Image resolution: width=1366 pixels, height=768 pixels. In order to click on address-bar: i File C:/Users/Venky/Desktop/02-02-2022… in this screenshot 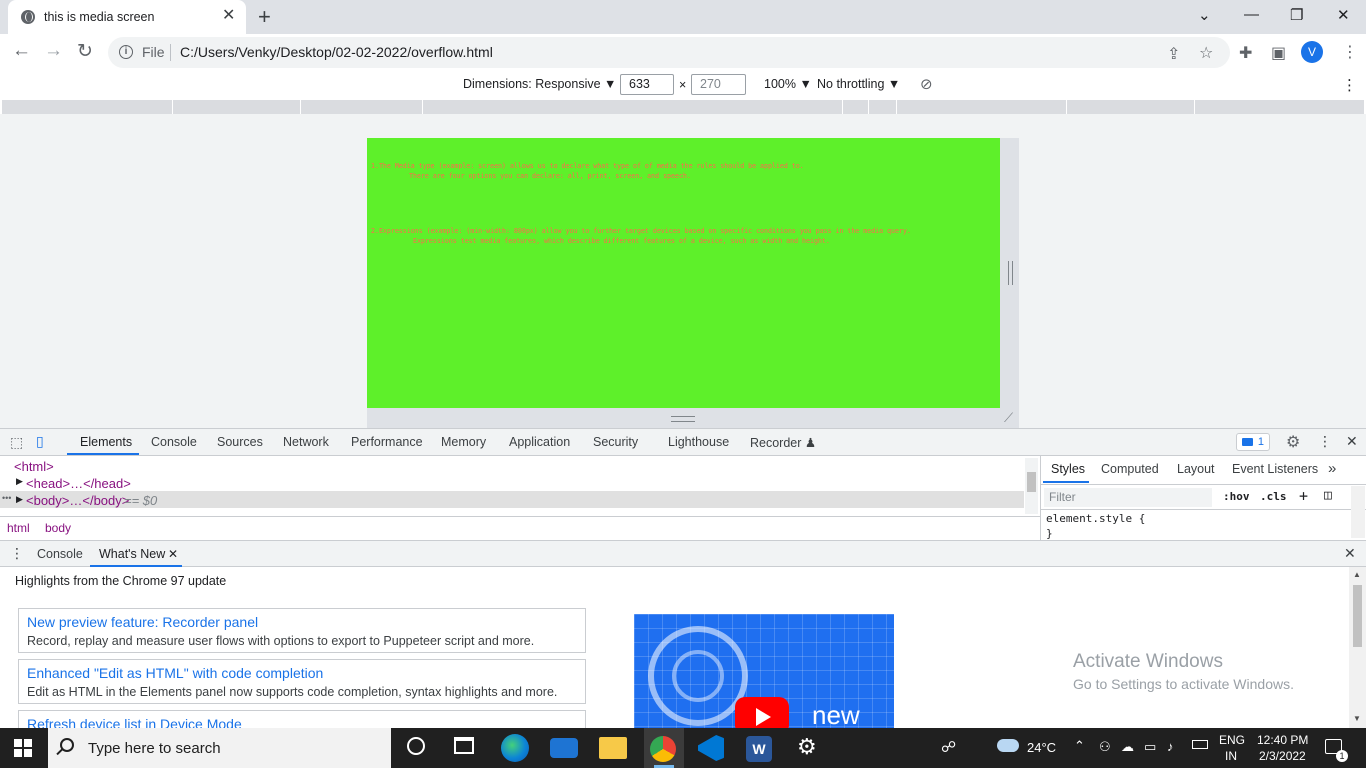, I will do `click(669, 52)`.